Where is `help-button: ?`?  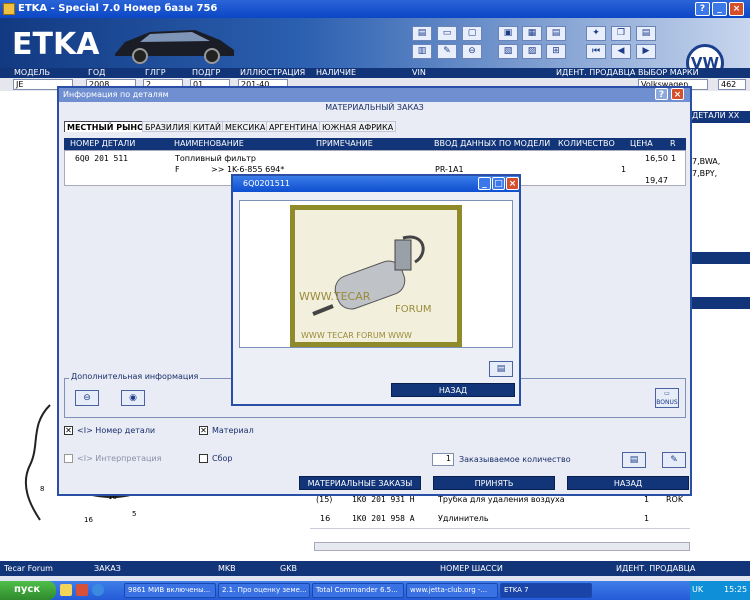 help-button: ? is located at coordinates (702, 9).